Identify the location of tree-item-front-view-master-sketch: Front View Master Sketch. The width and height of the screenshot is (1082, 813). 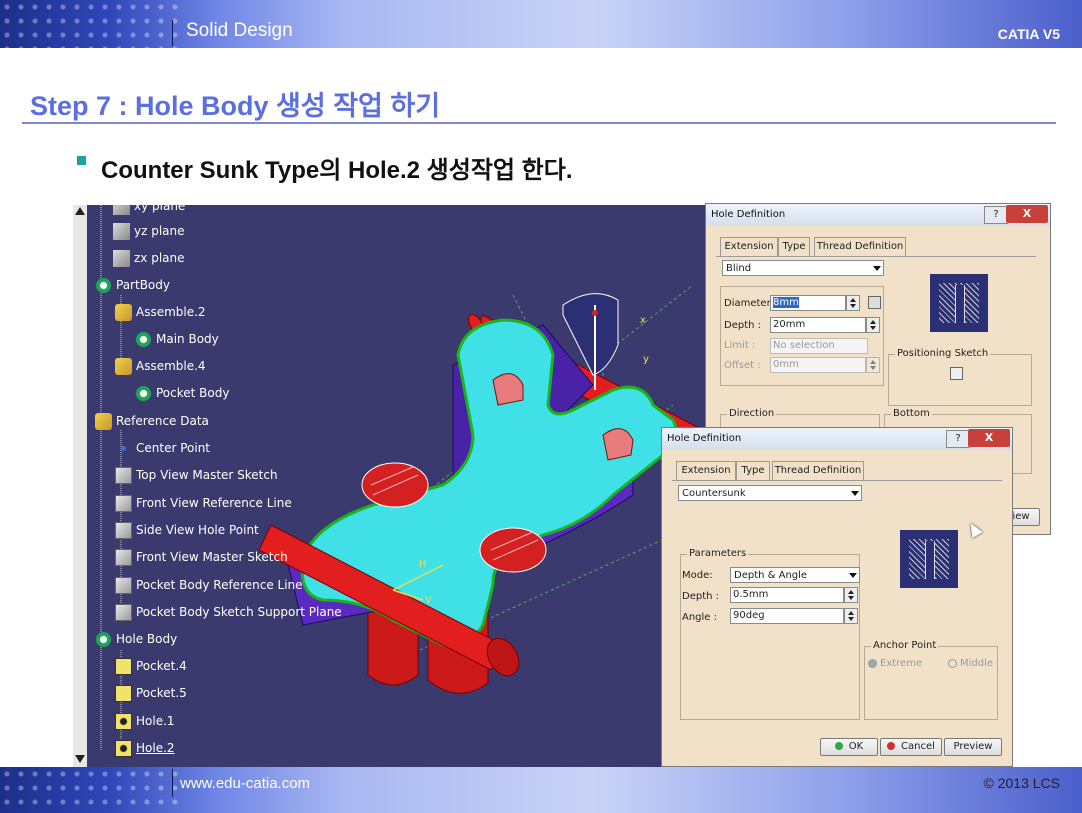
(201, 557).